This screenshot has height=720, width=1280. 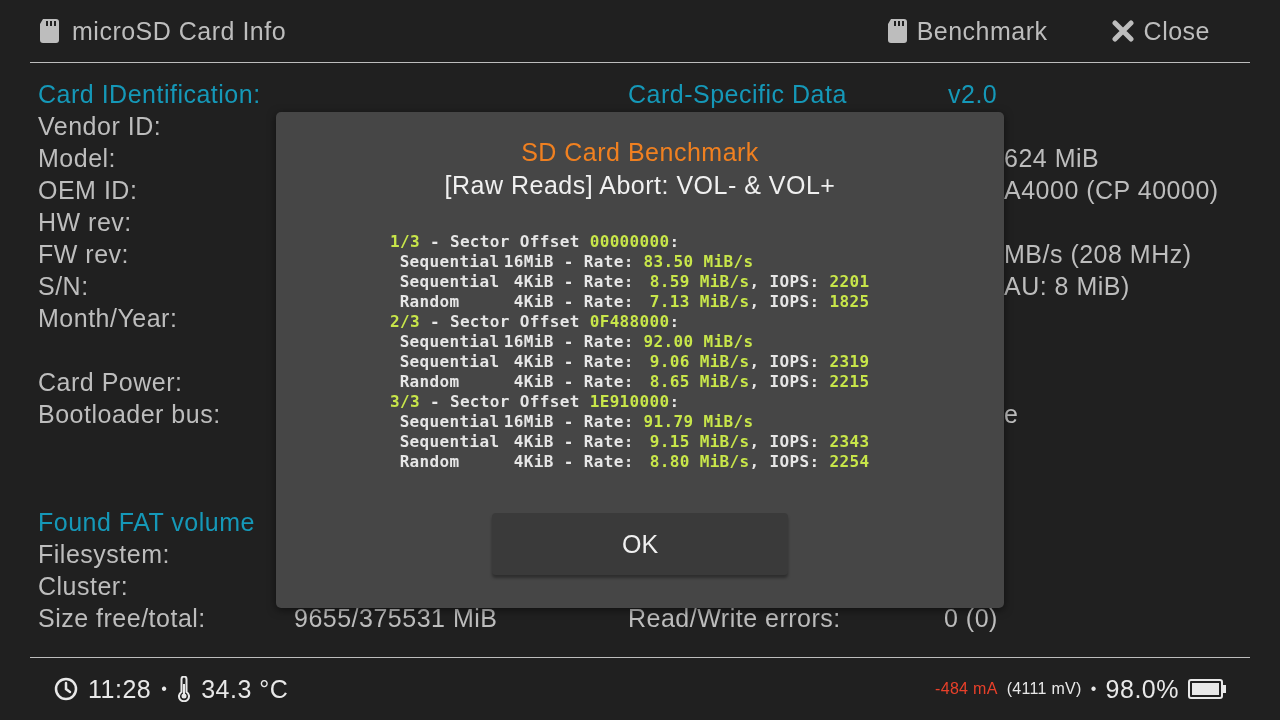 I want to click on dialog-subtitle: [Raw Reads] Abort: VOL- & VOL+, so click(x=640, y=185).